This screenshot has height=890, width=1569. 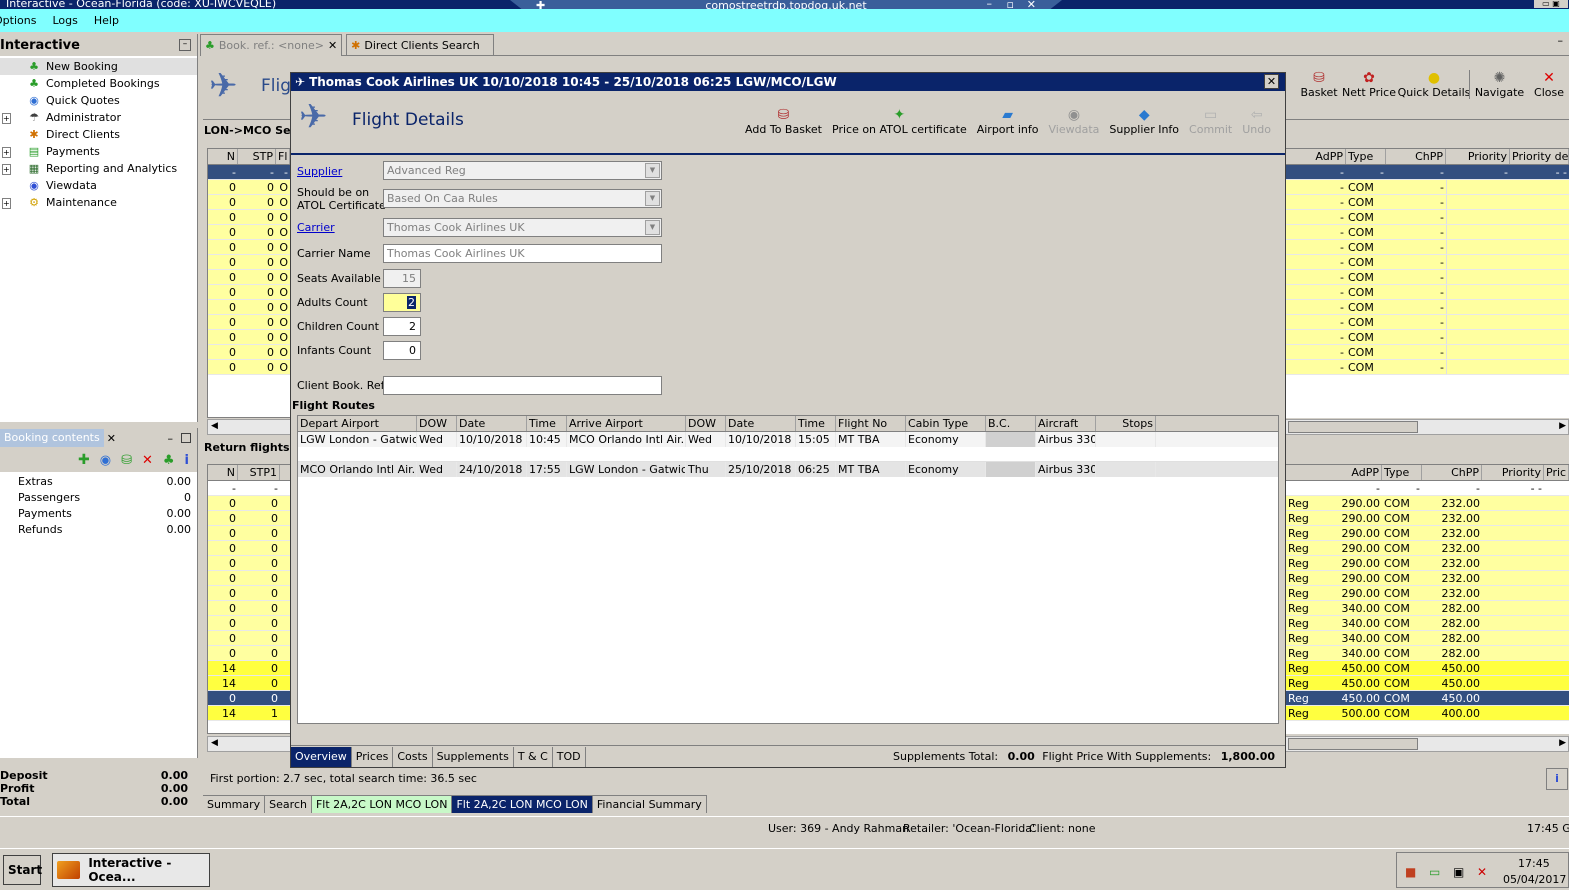 What do you see at coordinates (816, 423) in the screenshot?
I see `routes-column-header: Time` at bounding box center [816, 423].